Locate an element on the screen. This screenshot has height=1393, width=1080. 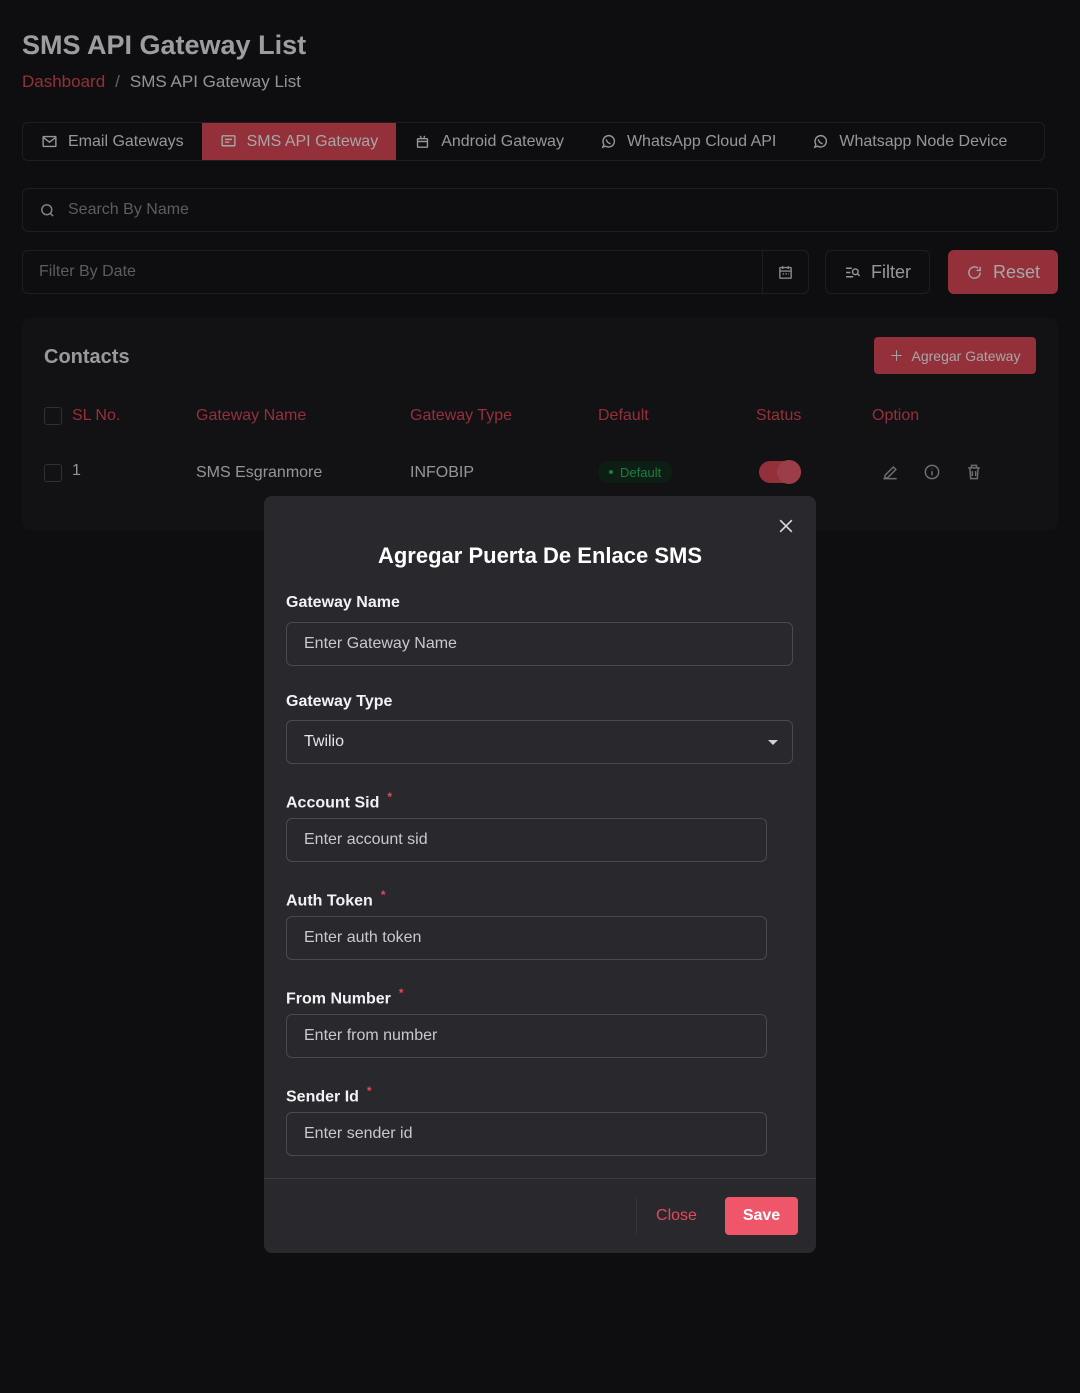
account-sid-field is located at coordinates (526, 840).